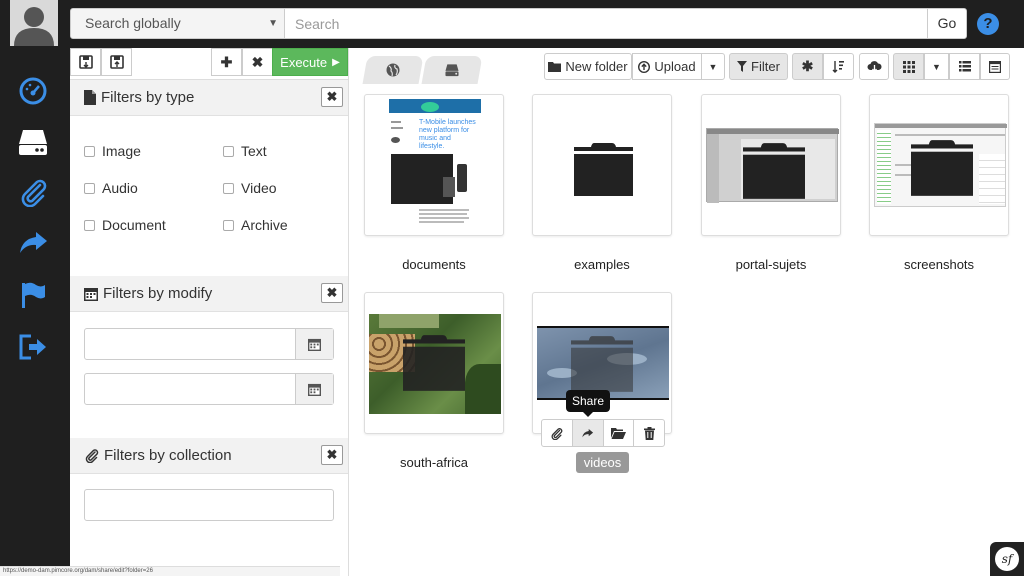 This screenshot has height=576, width=1024. I want to click on upload-dropdown-button: ▼, so click(713, 66).